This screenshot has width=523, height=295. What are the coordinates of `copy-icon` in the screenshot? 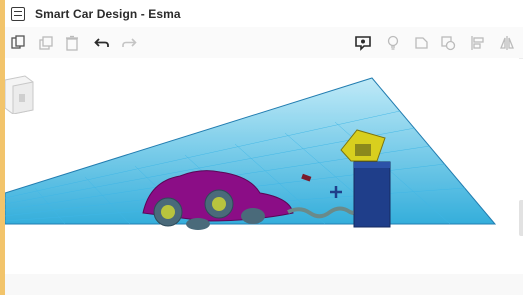 It's located at (18, 42).